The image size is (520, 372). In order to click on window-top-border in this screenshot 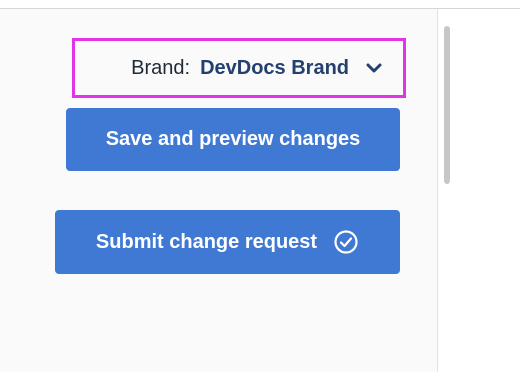, I will do `click(260, 4)`.